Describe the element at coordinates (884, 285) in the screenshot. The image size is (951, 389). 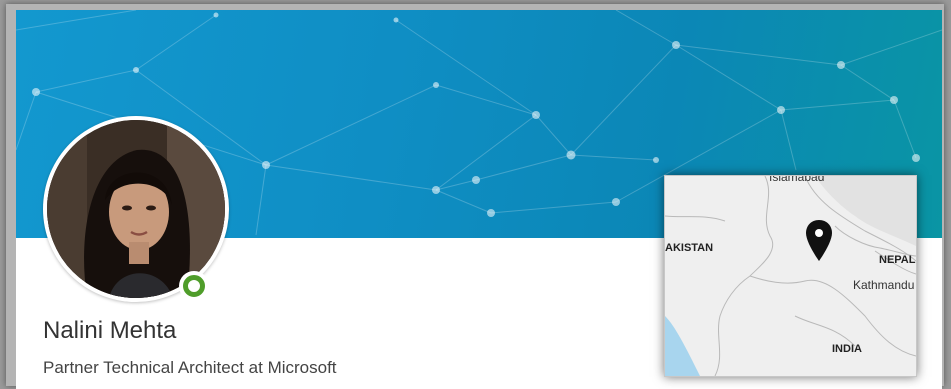
I see `map-label-kathmandu: Kathmandu` at that location.